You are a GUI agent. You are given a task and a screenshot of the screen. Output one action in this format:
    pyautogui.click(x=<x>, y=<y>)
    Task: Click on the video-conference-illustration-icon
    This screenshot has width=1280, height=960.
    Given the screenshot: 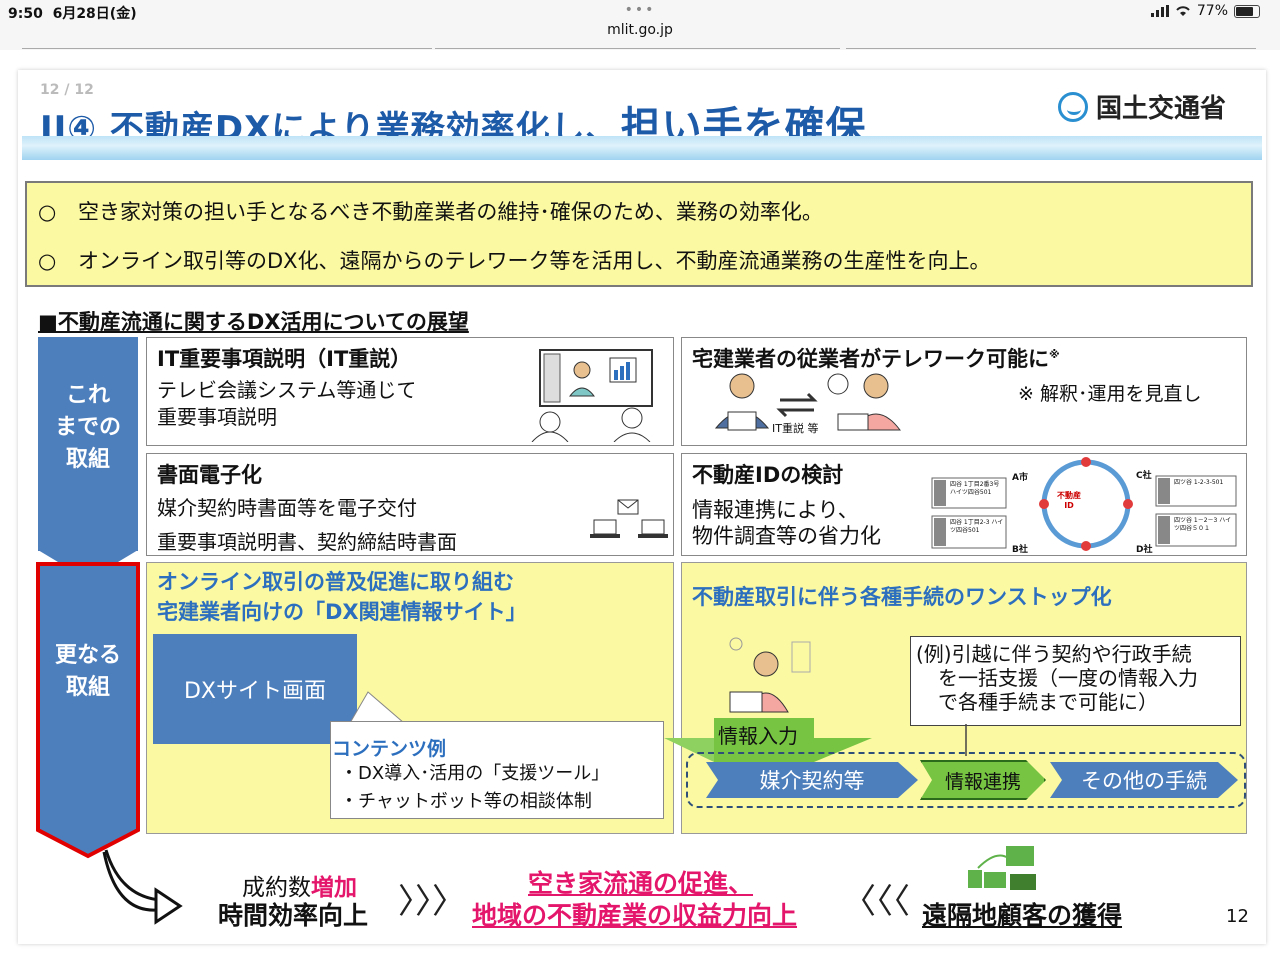 What is the action you would take?
    pyautogui.click(x=592, y=395)
    